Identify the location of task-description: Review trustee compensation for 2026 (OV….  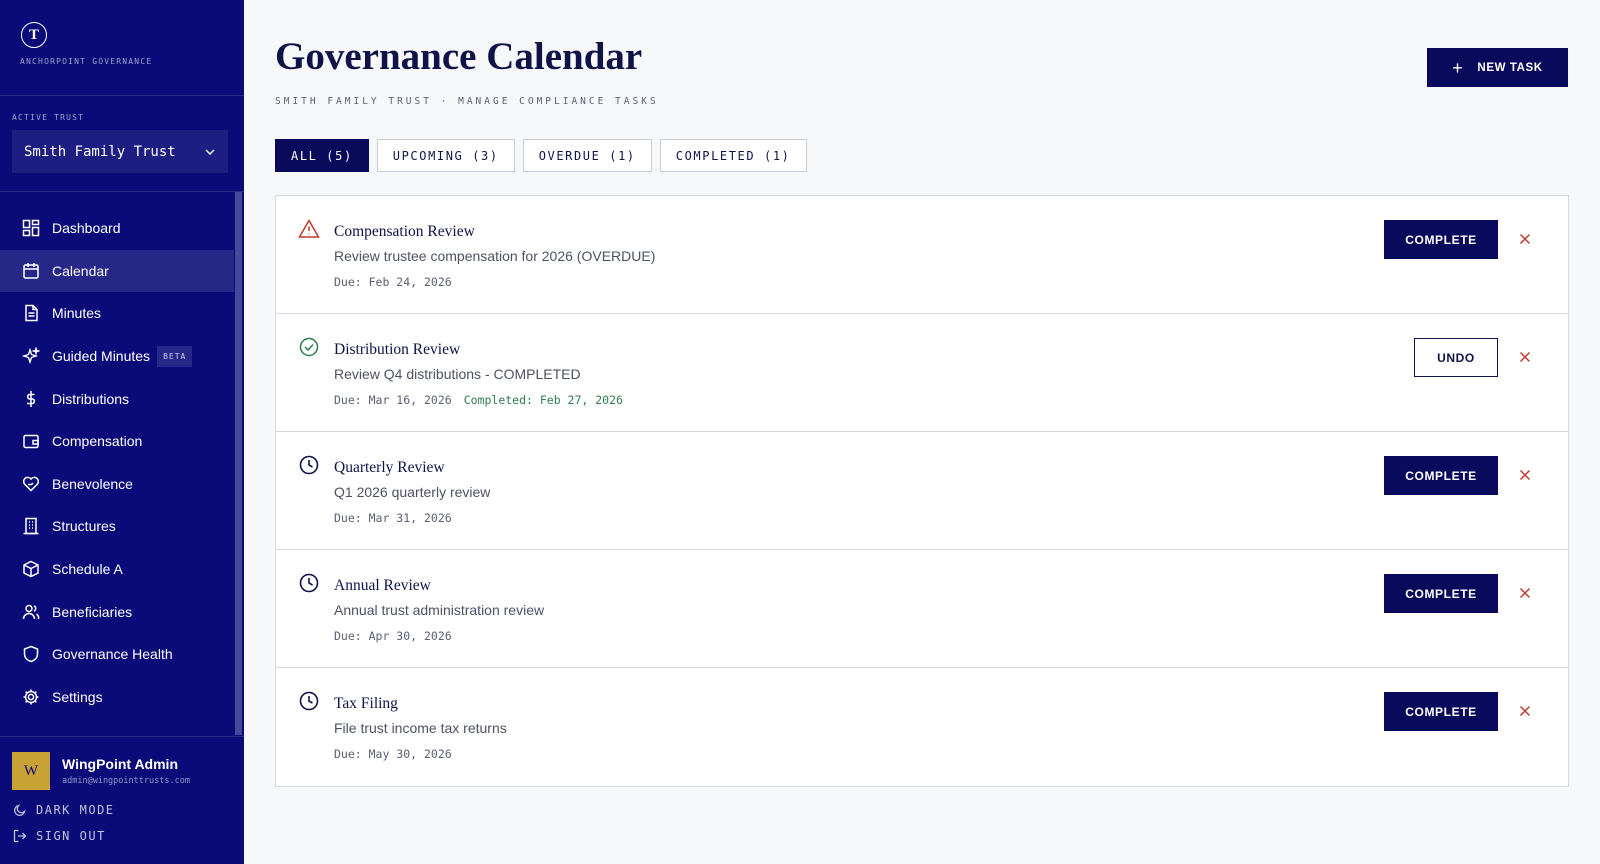
(495, 256).